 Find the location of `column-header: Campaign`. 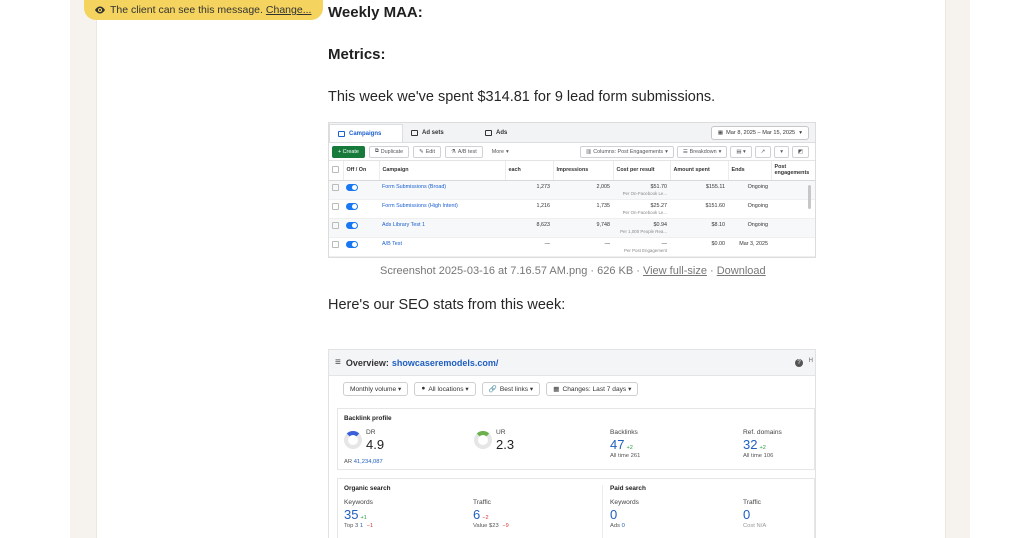

column-header: Campaign is located at coordinates (442, 171).